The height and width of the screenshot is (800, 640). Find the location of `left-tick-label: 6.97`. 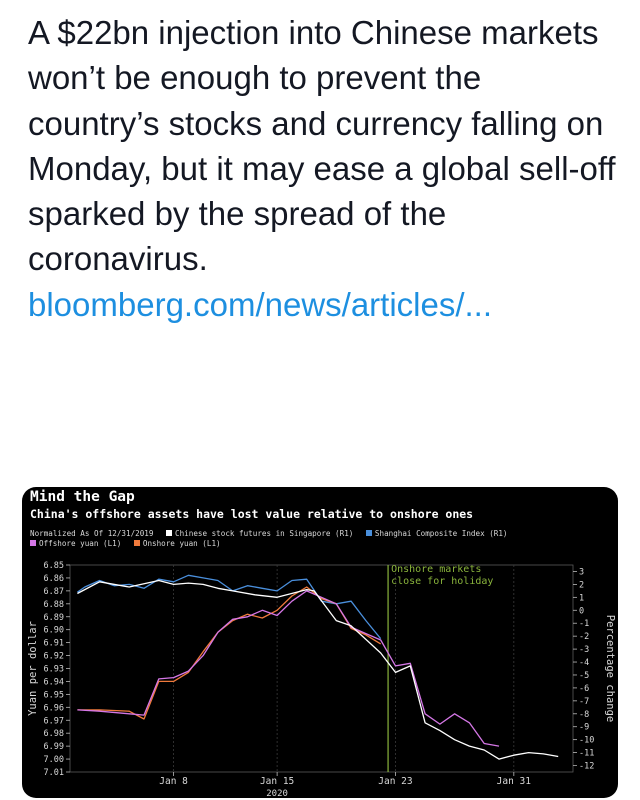

left-tick-label: 6.97 is located at coordinates (54, 721).